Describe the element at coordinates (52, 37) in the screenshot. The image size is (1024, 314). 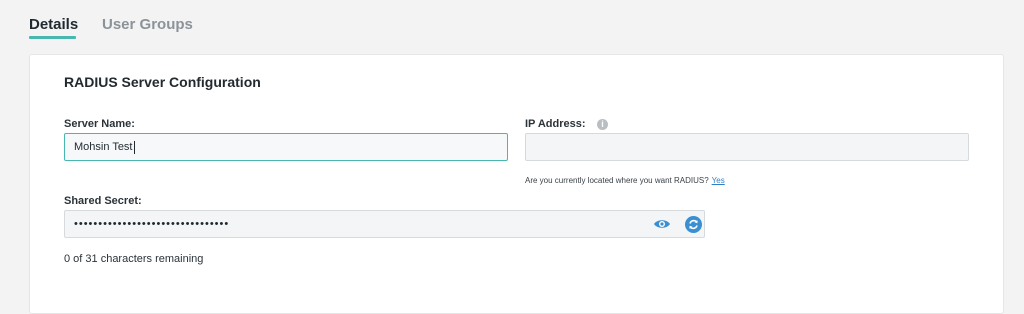
I see `active-tab-indicator` at that location.